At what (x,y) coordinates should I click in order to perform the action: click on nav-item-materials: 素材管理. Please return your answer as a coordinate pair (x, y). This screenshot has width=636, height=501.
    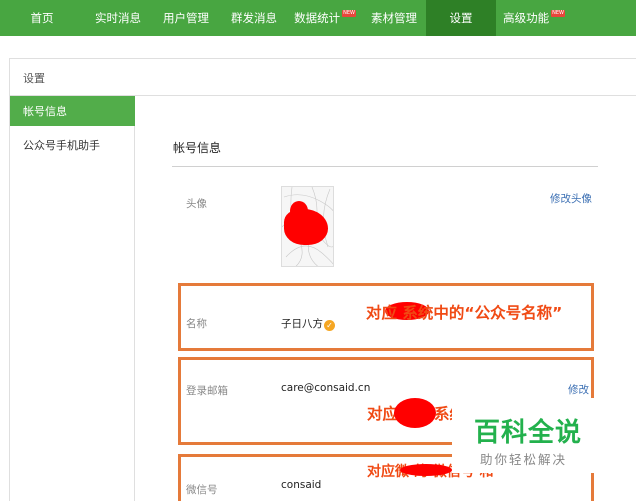
    Looking at the image, I should click on (394, 18).